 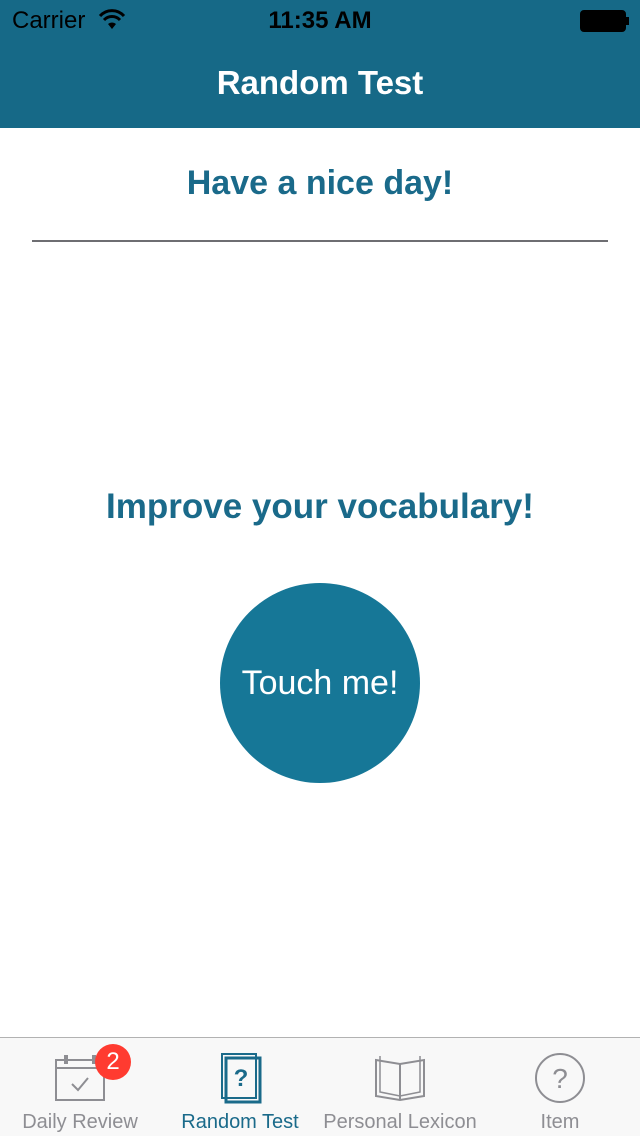 What do you see at coordinates (113, 1062) in the screenshot?
I see `notification-badge: 2` at bounding box center [113, 1062].